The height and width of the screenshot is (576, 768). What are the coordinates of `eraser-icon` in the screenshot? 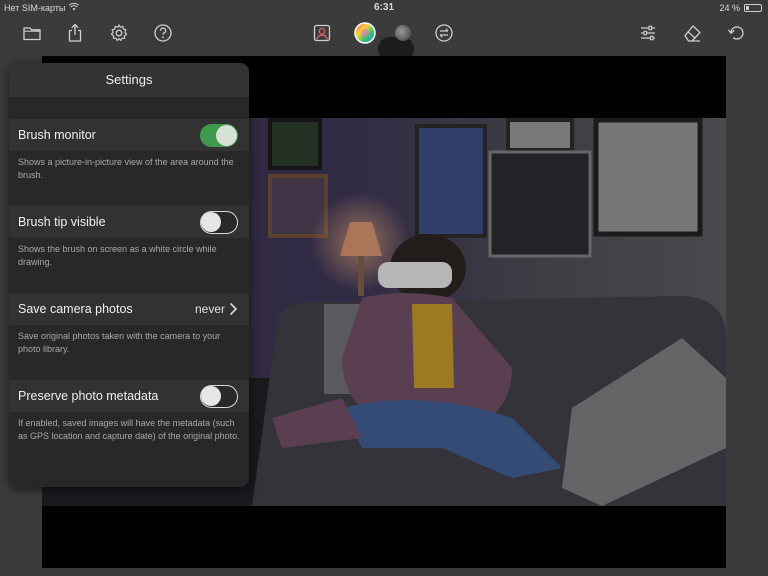 It's located at (692, 33).